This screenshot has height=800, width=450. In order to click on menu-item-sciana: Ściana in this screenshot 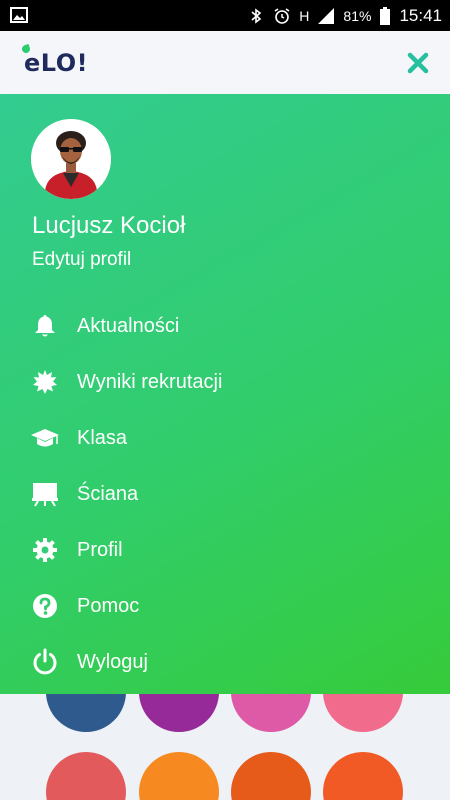, I will do `click(225, 494)`.